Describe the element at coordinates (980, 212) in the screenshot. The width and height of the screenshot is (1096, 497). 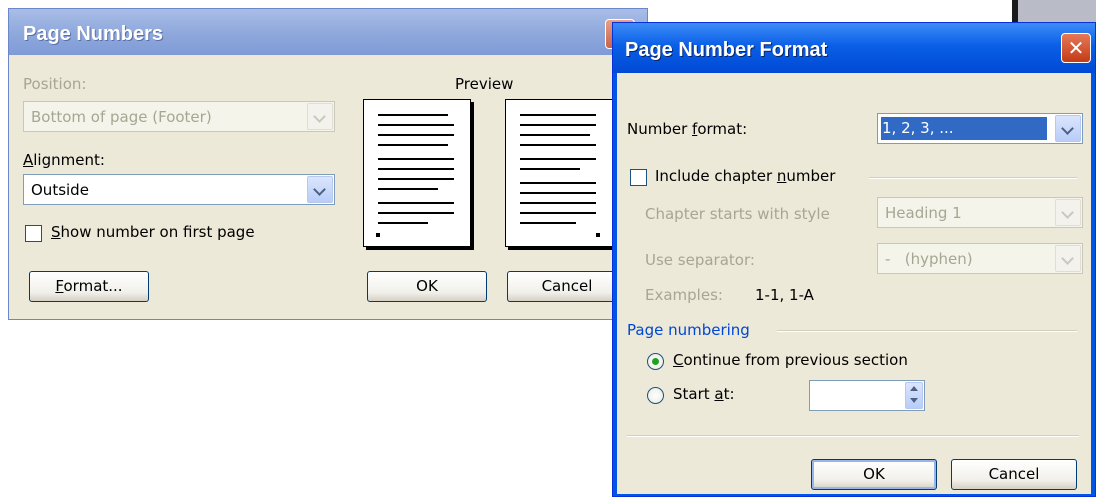
I see `chapter-style-select: Heading 1` at that location.